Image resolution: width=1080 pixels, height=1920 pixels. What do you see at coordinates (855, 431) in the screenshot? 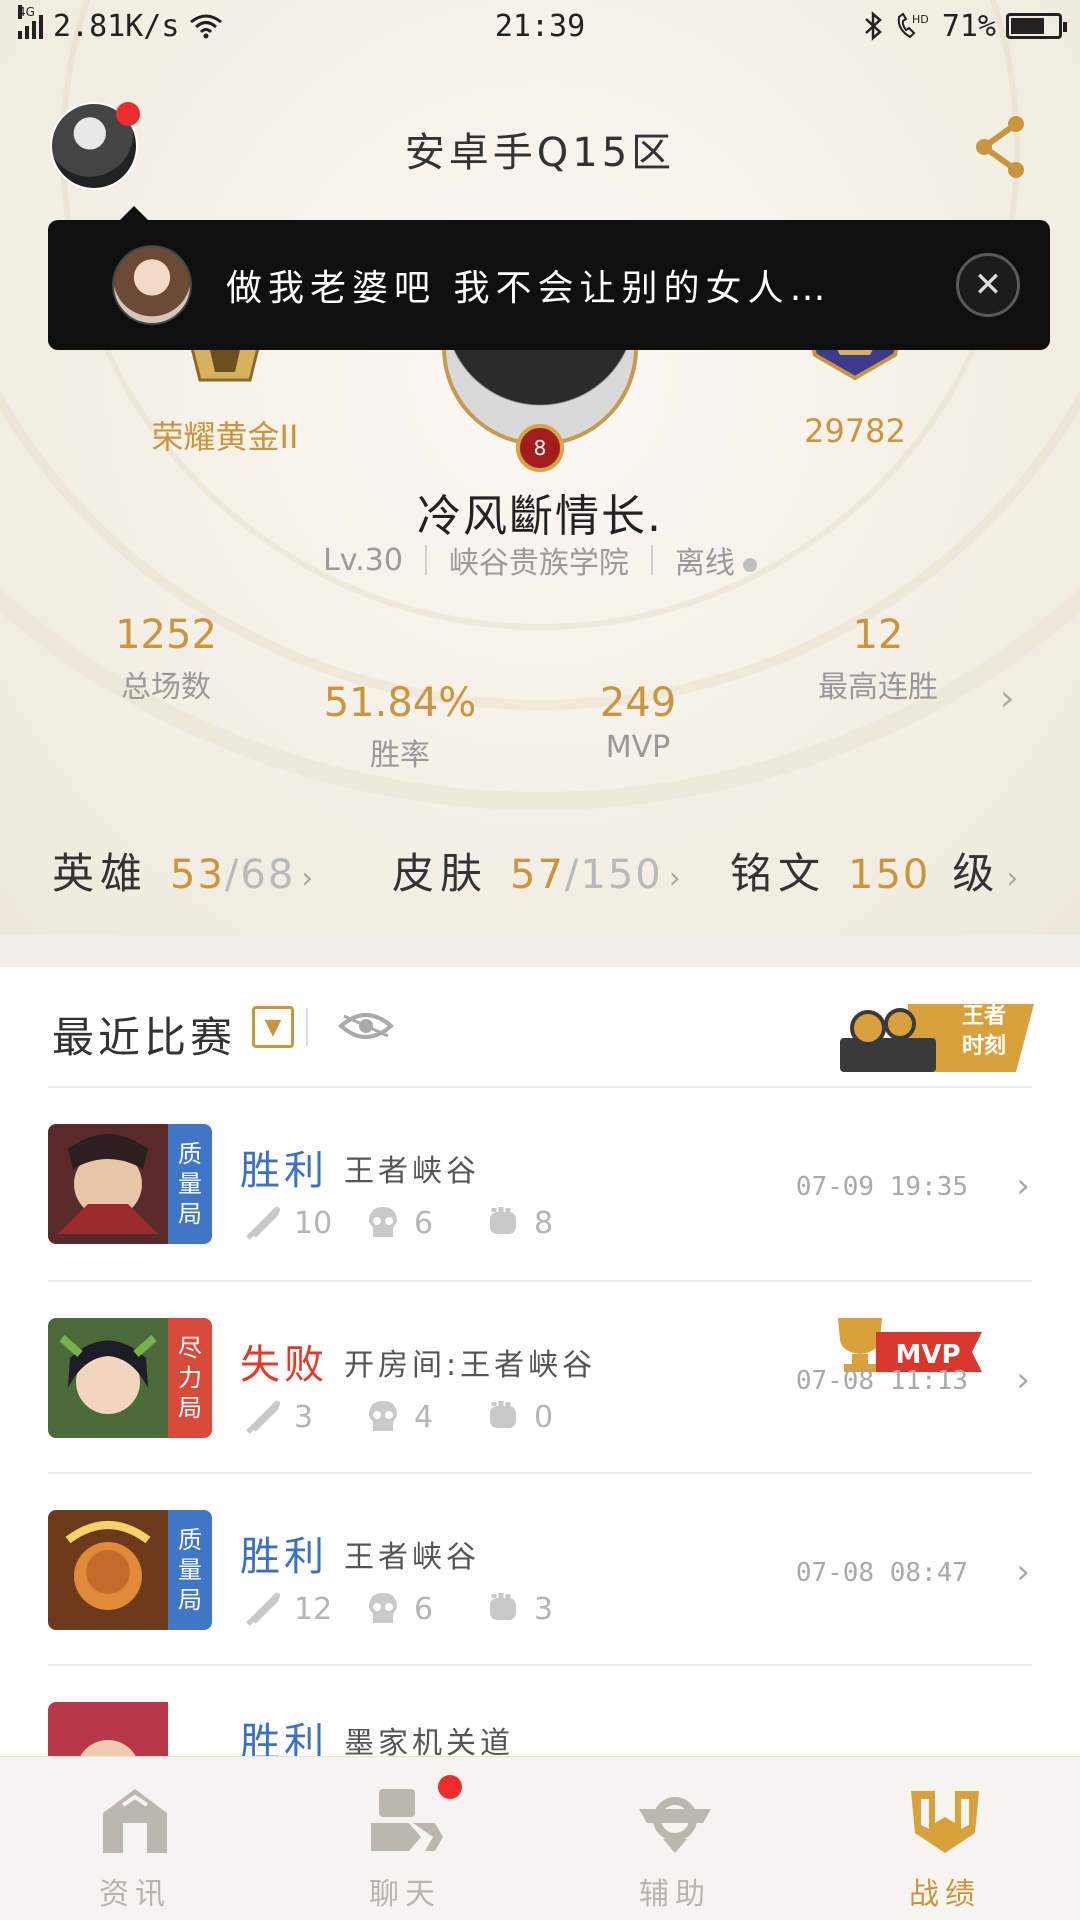
I see `battle-score: 29782` at bounding box center [855, 431].